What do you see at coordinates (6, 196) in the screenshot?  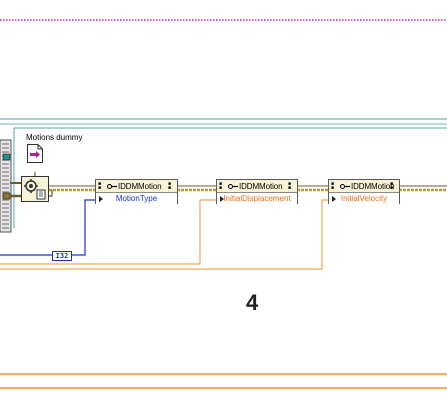 I see `left-tunnel-class` at bounding box center [6, 196].